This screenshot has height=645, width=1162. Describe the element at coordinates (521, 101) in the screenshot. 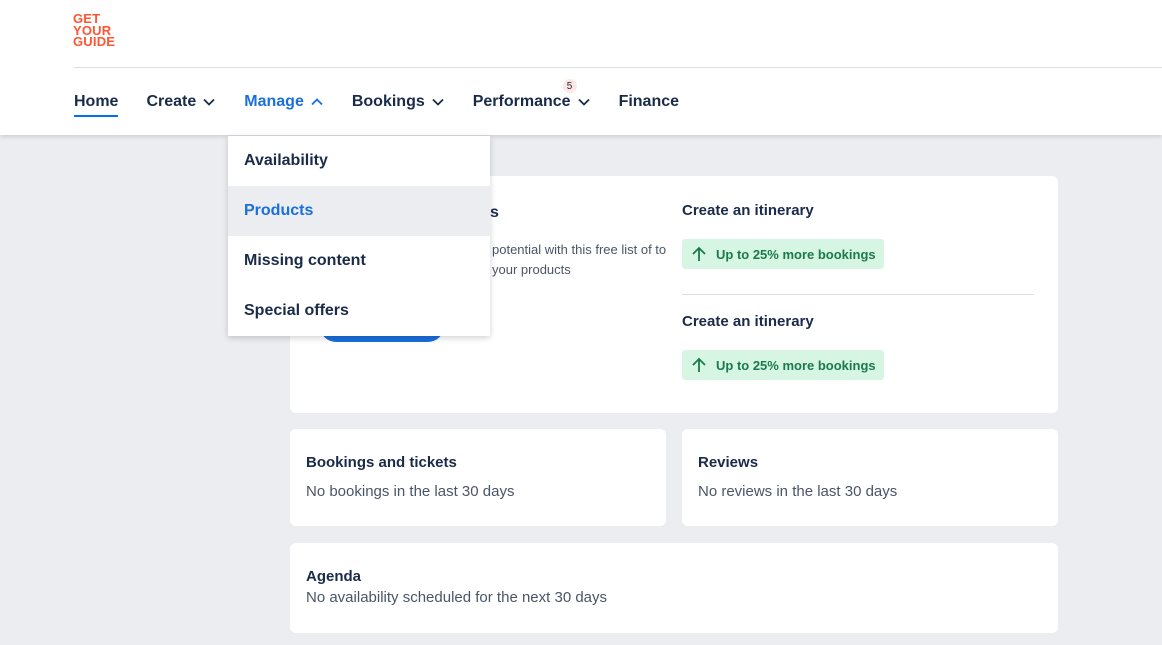

I see `nav-performance-label: Performance` at that location.